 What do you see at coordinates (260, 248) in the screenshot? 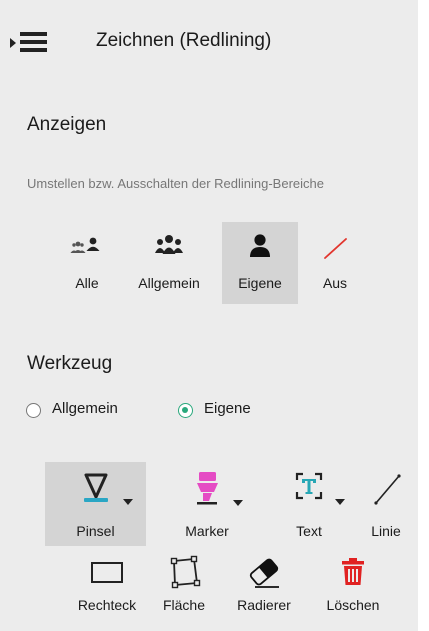
I see `user-icon` at bounding box center [260, 248].